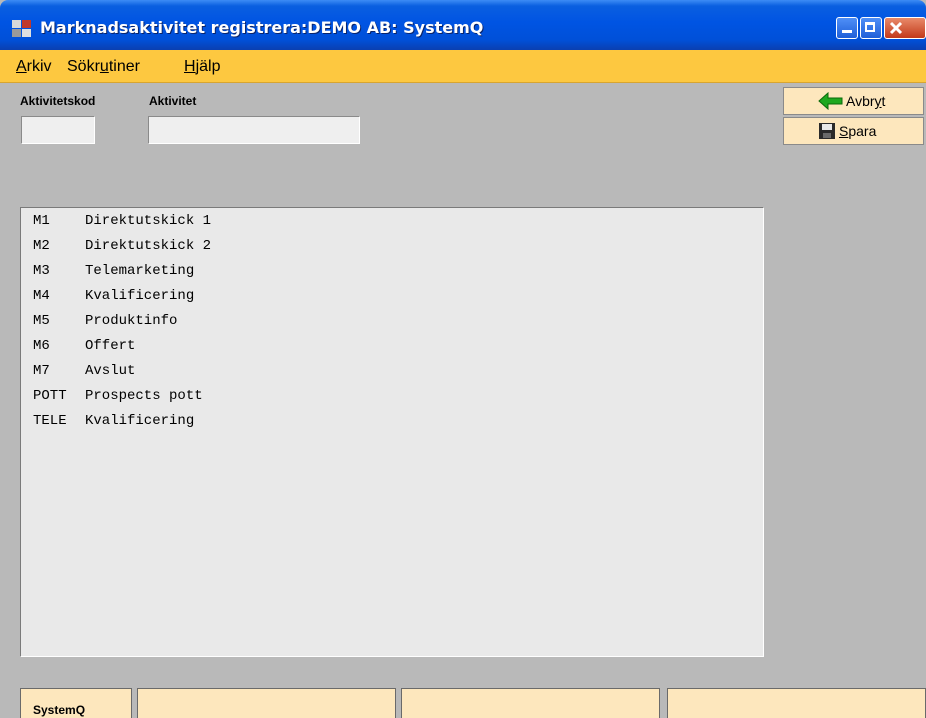 The height and width of the screenshot is (718, 926). Describe the element at coordinates (41, 296) in the screenshot. I see `list-item-code: M4` at that location.